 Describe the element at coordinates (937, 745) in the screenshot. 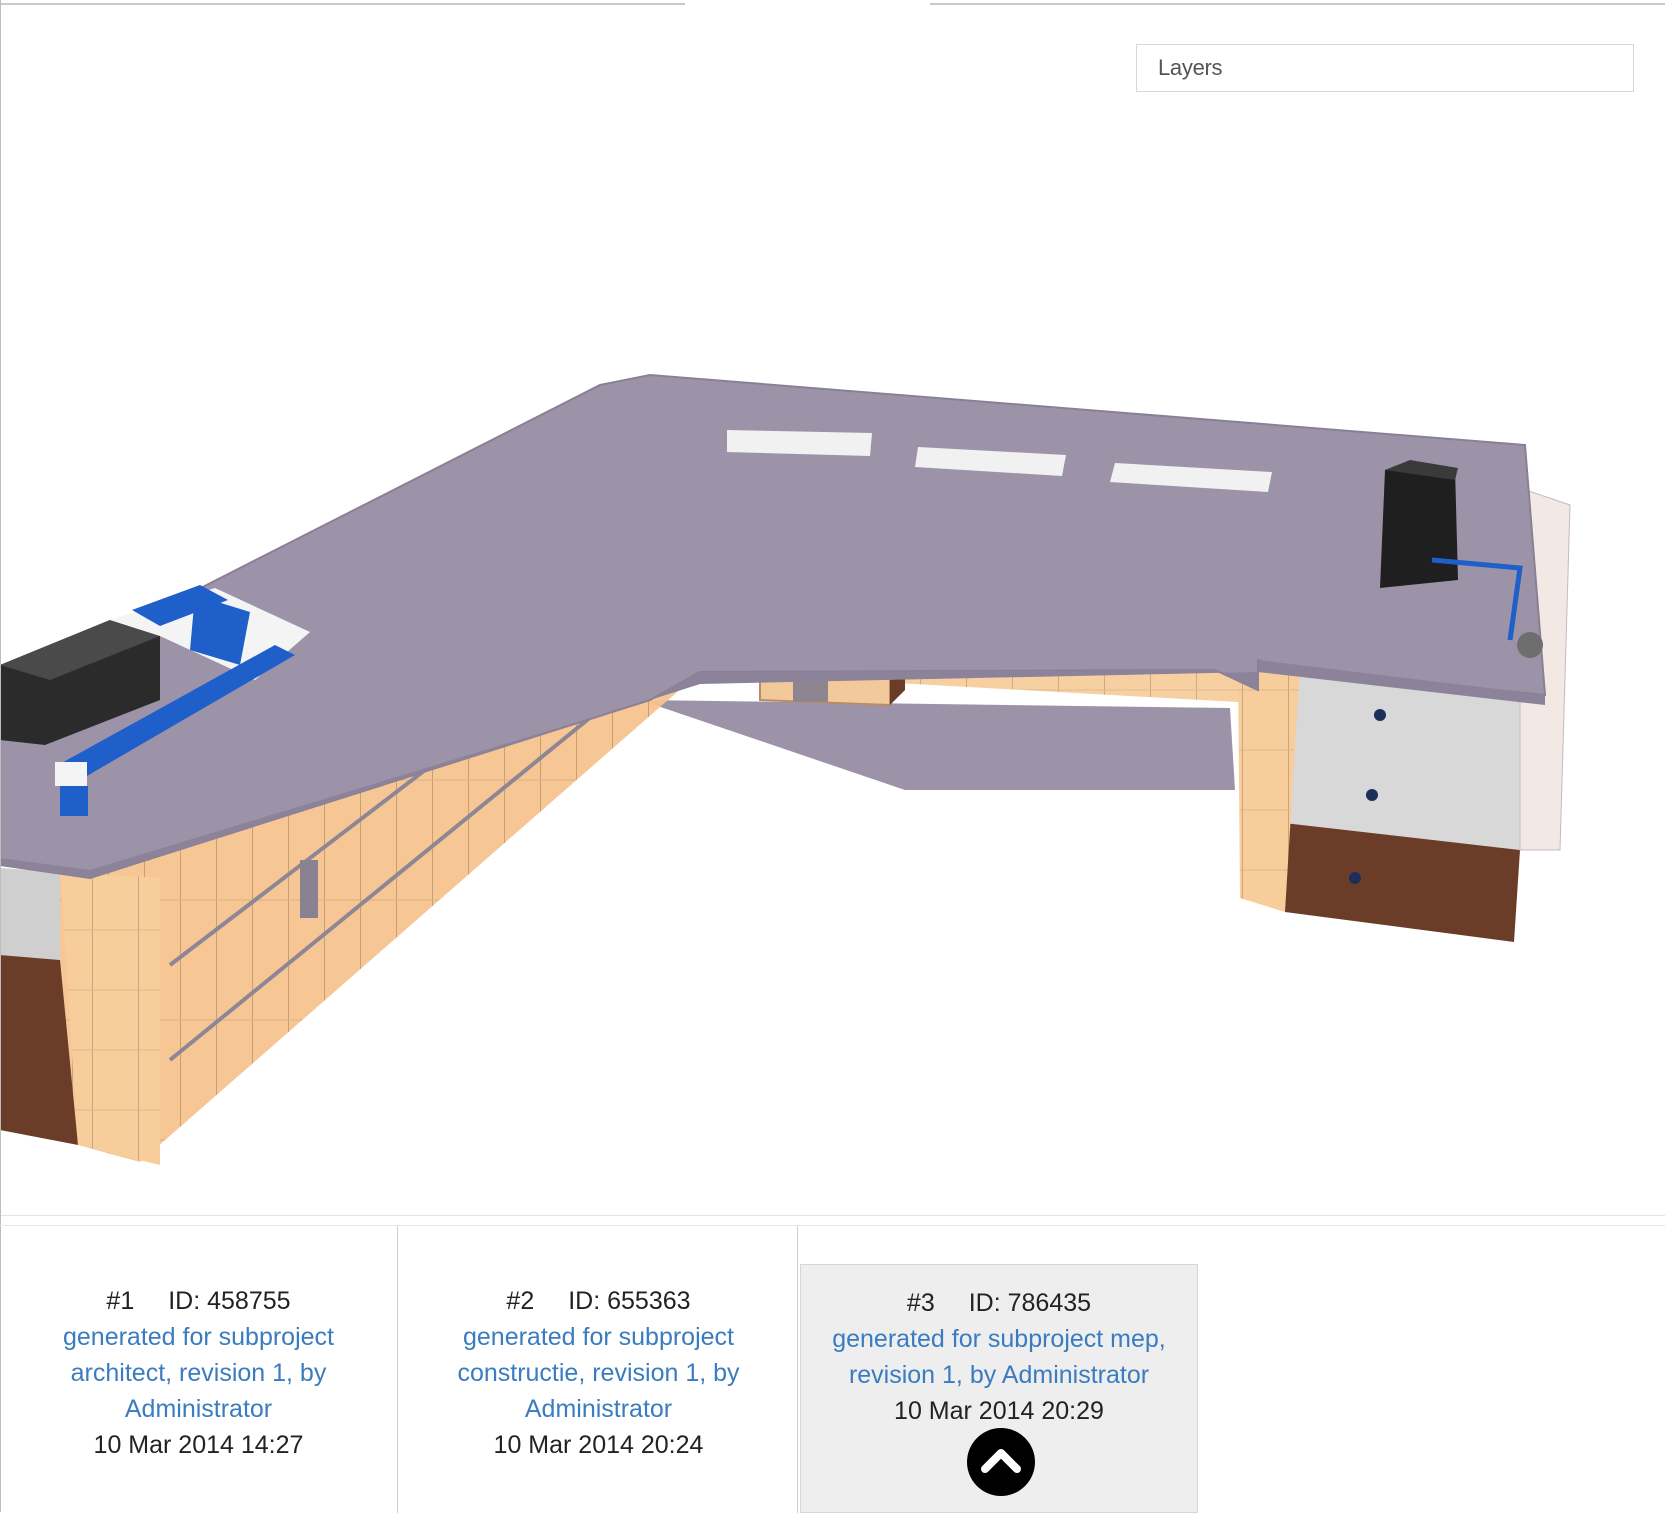

I see `ground-slab` at that location.